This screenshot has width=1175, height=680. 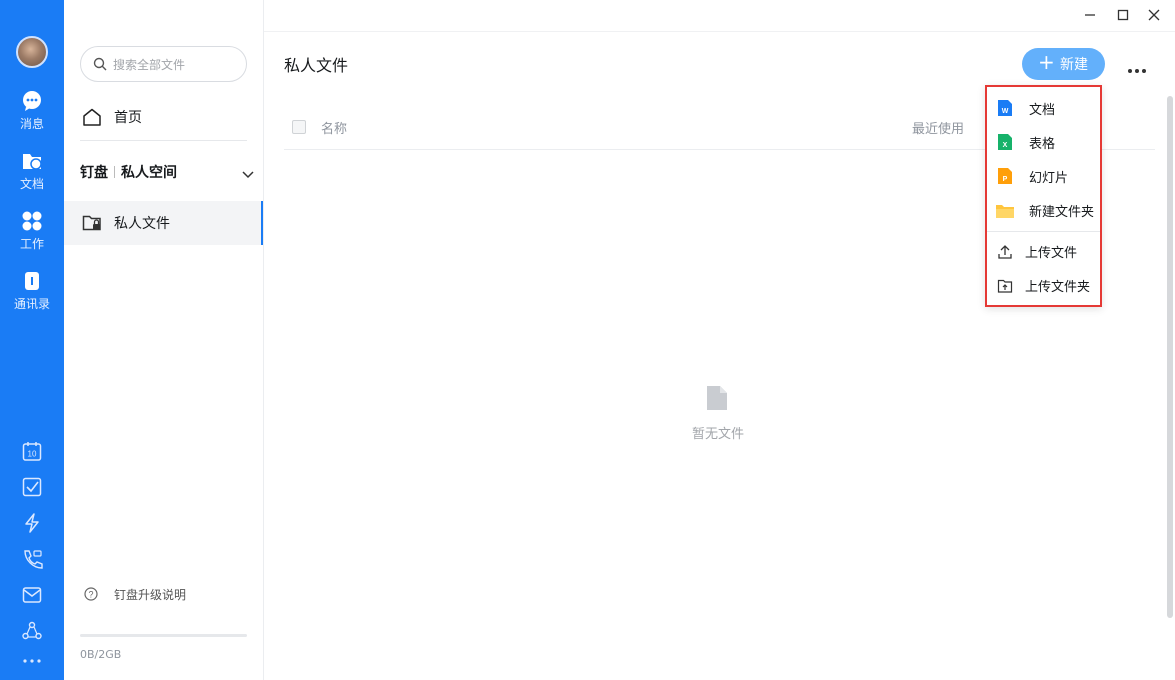 What do you see at coordinates (299, 127) in the screenshot?
I see `select-all-checkbox` at bounding box center [299, 127].